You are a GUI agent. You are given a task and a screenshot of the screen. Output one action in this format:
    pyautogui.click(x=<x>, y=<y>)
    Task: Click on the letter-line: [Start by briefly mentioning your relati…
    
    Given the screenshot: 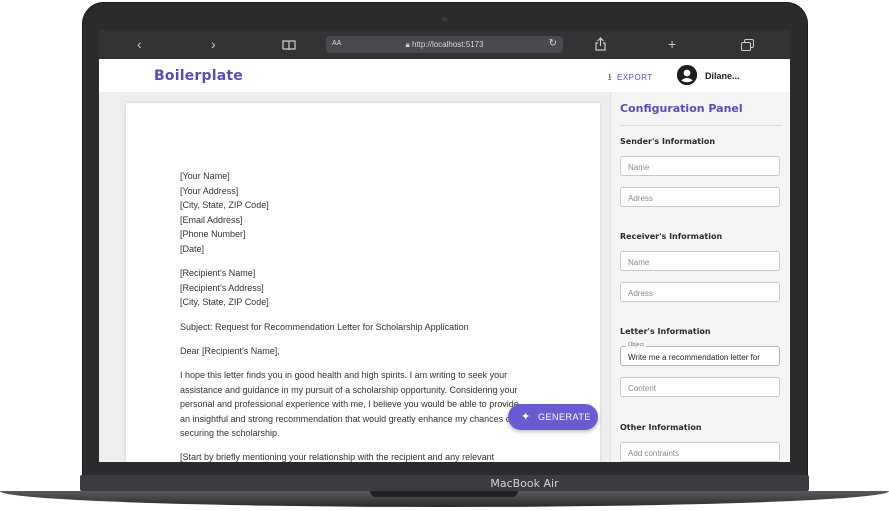 What is the action you would take?
    pyautogui.click(x=337, y=457)
    